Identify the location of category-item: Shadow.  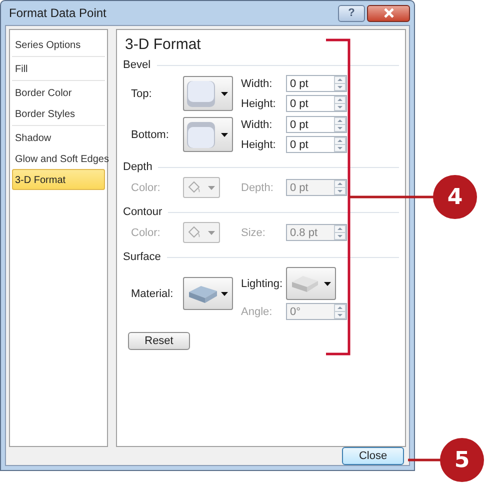
(58, 137).